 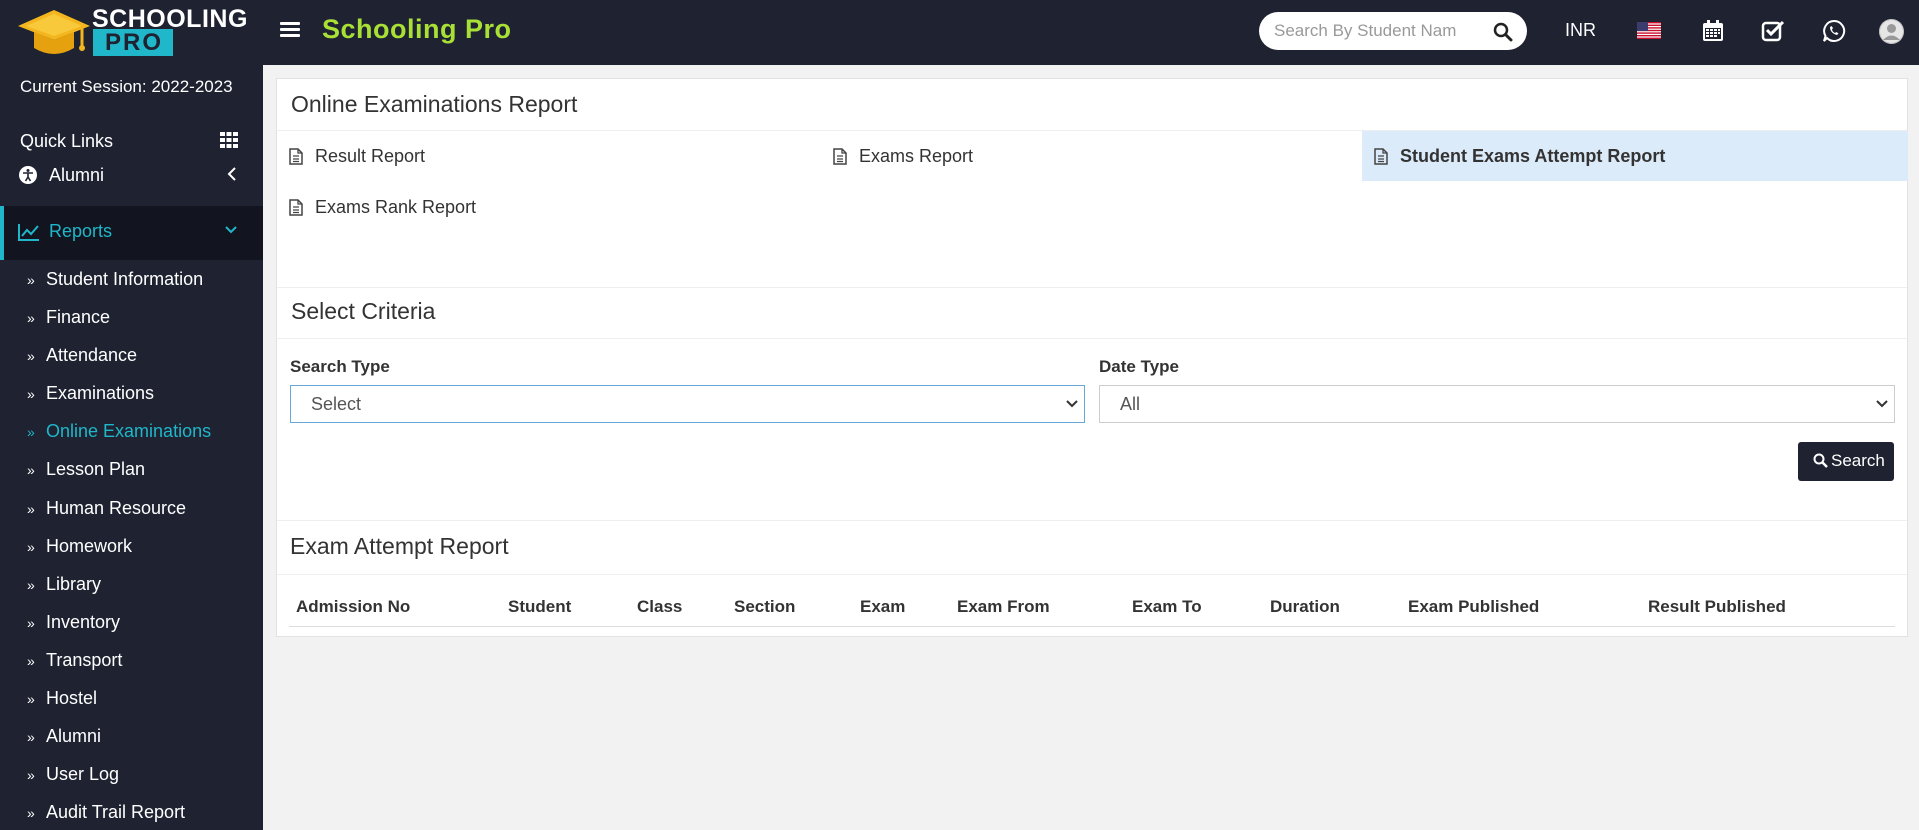 What do you see at coordinates (125, 279) in the screenshot?
I see `sidebar-subitem-label: Student Information` at bounding box center [125, 279].